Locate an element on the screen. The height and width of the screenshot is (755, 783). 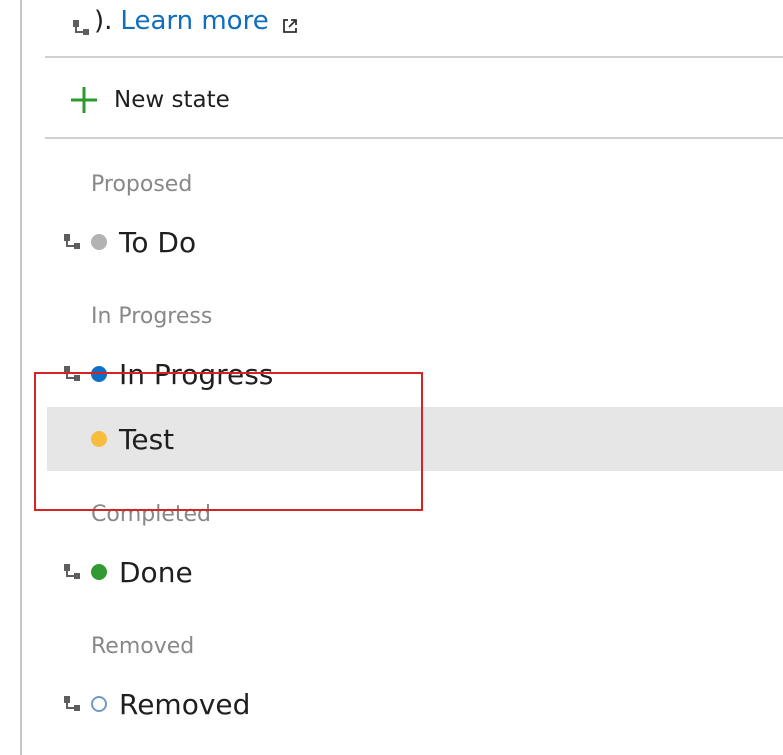
state-row-test: Test is located at coordinates (415, 439).